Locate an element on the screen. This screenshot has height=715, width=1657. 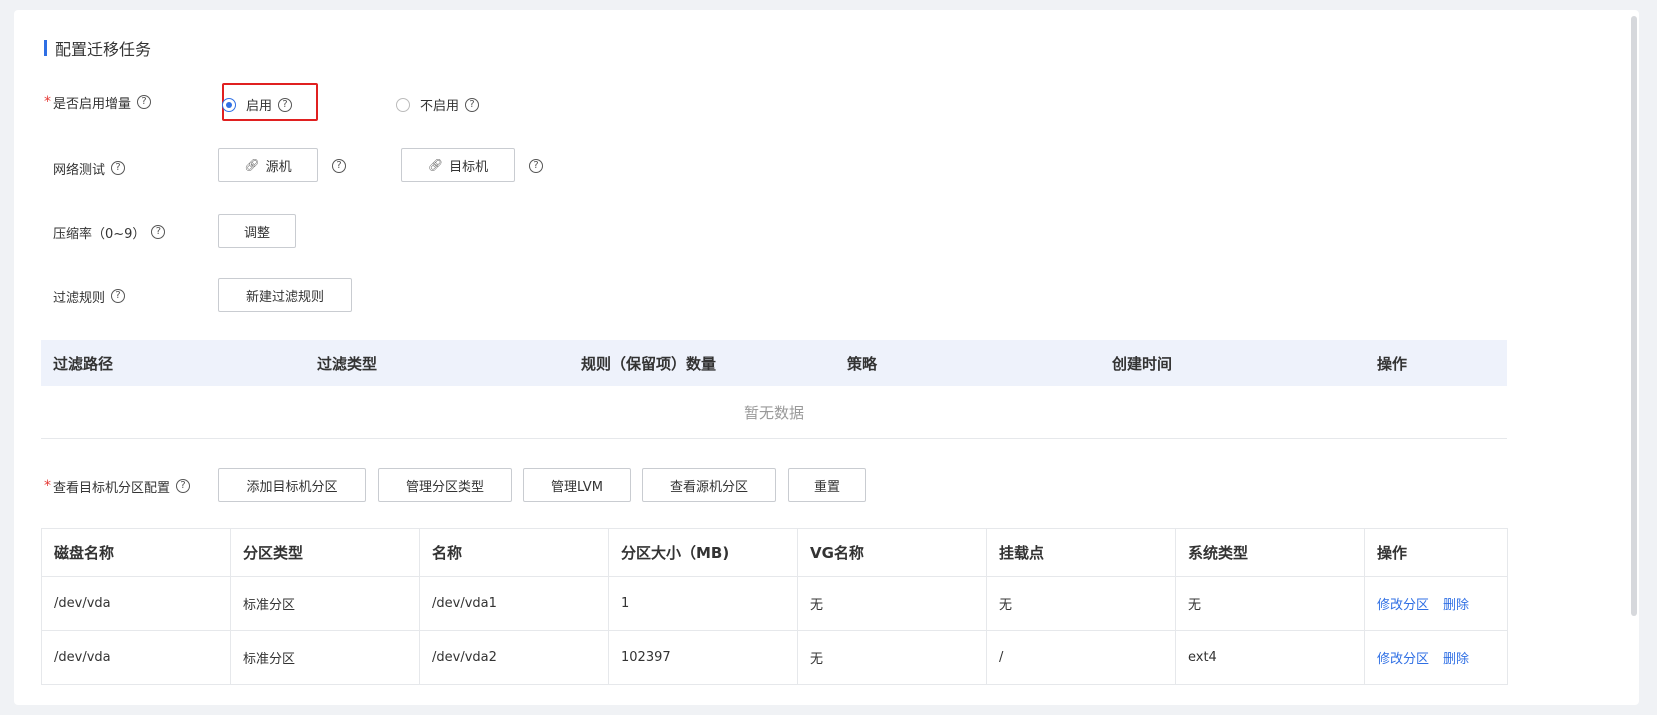
col-type: 分区类型 is located at coordinates (325, 552).